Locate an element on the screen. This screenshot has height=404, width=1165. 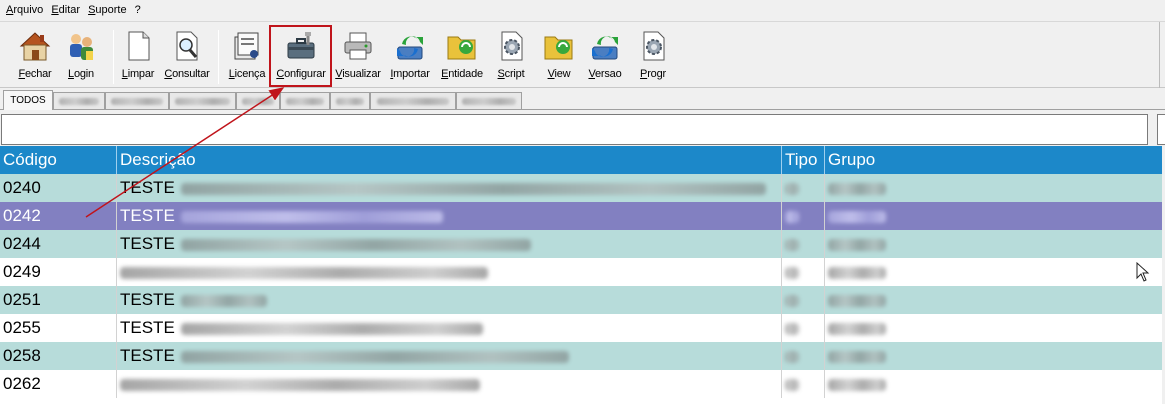
visualizar-button: Visualizar is located at coordinates (358, 57).